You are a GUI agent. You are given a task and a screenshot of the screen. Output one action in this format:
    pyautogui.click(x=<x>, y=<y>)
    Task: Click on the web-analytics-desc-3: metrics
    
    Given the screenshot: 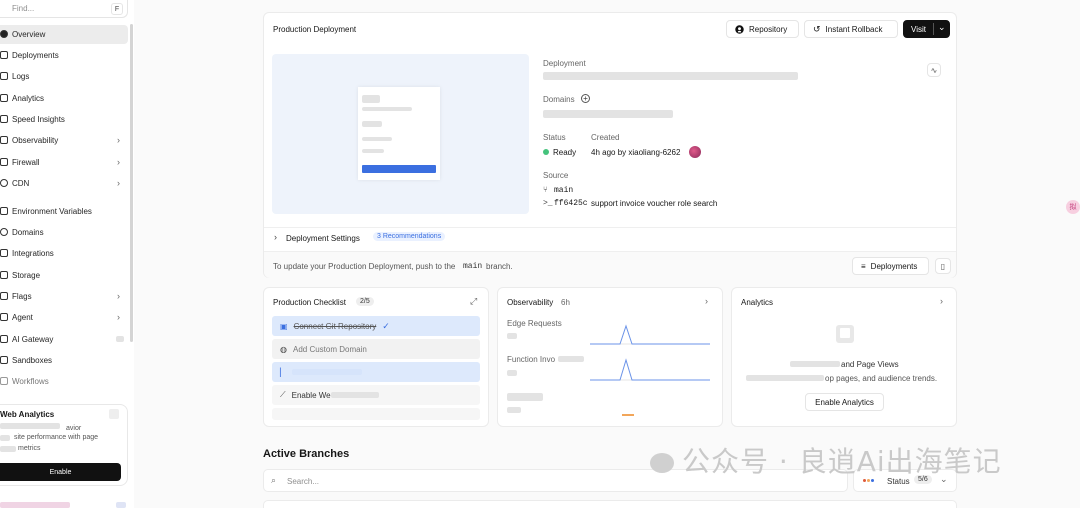 What is the action you would take?
    pyautogui.click(x=29, y=448)
    